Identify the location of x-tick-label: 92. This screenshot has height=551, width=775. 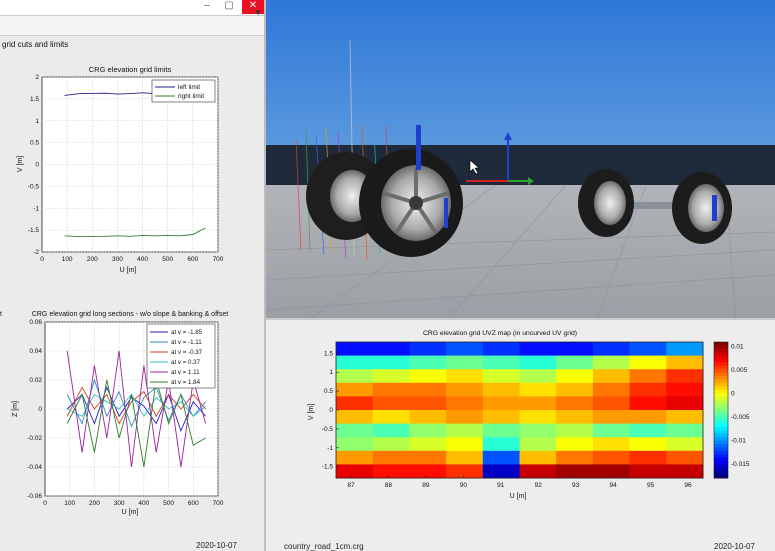
(539, 485).